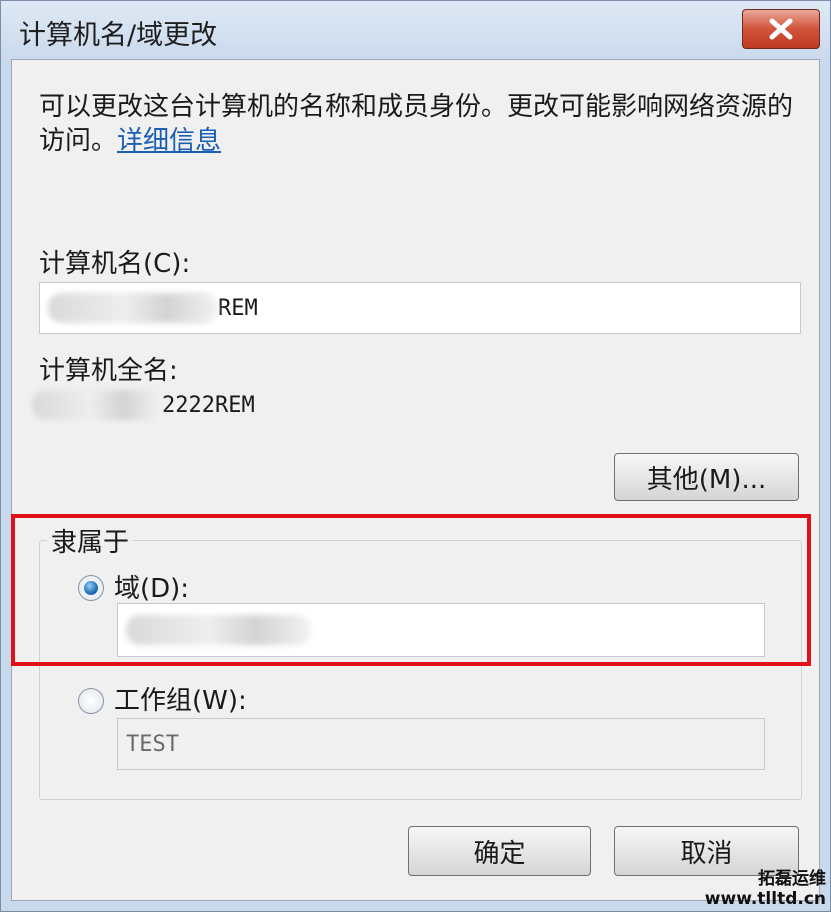 The height and width of the screenshot is (912, 831). What do you see at coordinates (238, 308) in the screenshot?
I see `computer-name-value: REM` at bounding box center [238, 308].